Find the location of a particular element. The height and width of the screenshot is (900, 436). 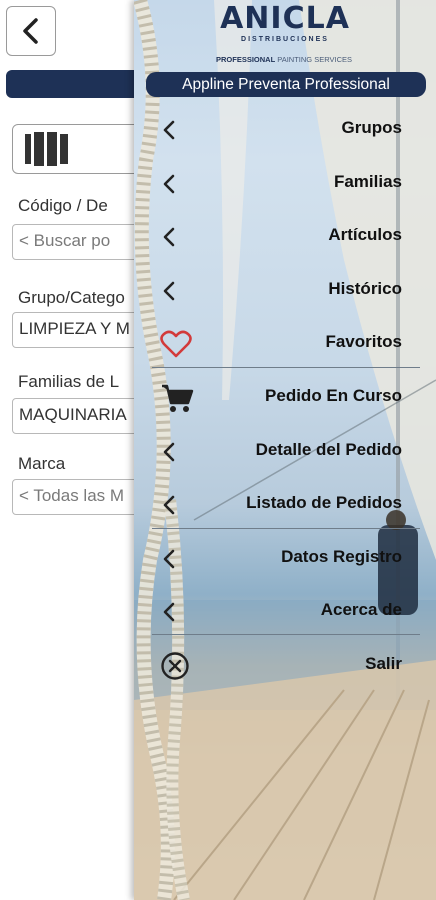

menu-item-label: Detalle del Pedido is located at coordinates (328, 449).